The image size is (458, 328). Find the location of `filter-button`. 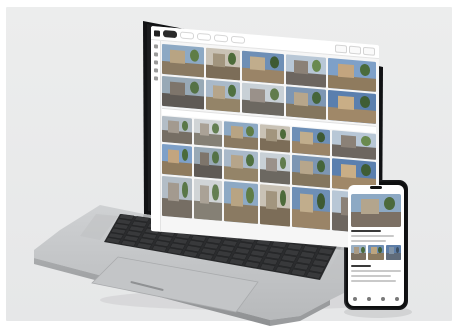

filter-button is located at coordinates (355, 50).